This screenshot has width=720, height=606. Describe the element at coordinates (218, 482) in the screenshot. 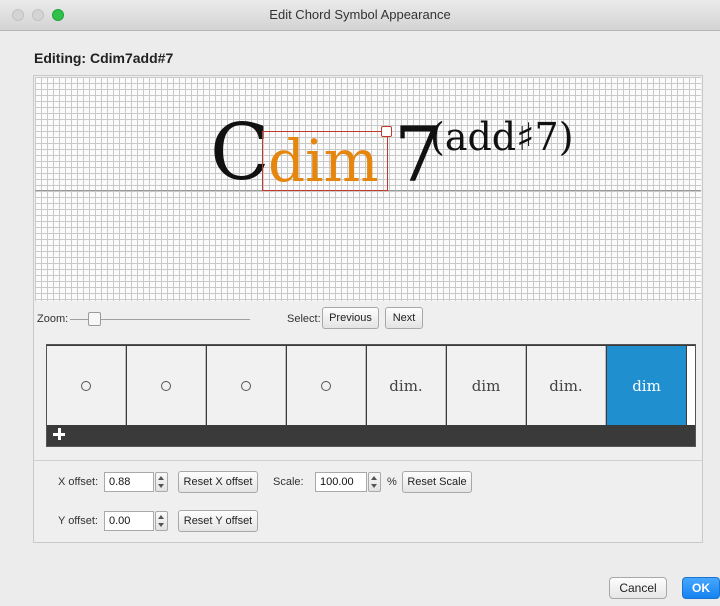

I see `reset-x-offset-button: Reset X offset` at that location.